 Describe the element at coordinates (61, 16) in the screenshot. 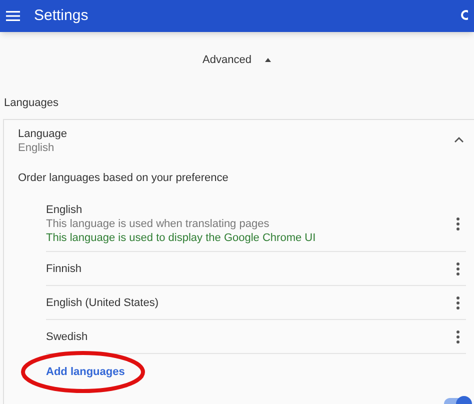

I see `page-title: Settings` at that location.